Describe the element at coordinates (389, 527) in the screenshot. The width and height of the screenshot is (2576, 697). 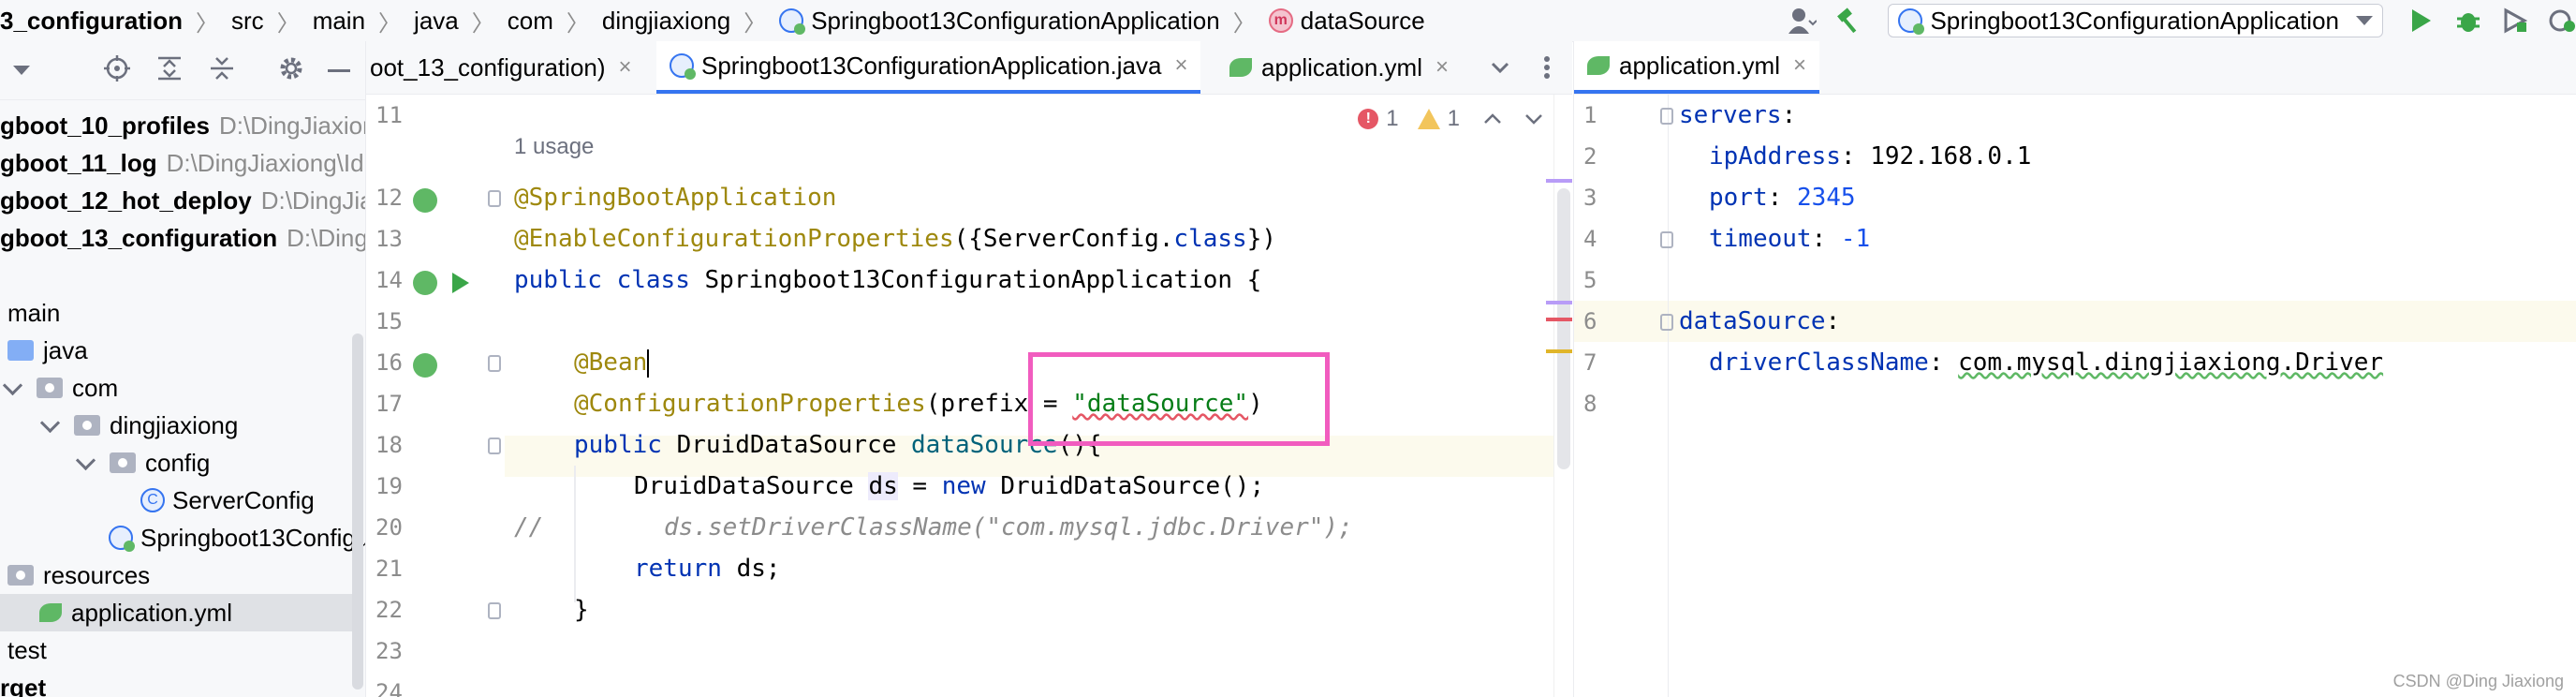
I see `line-number: 20` at that location.